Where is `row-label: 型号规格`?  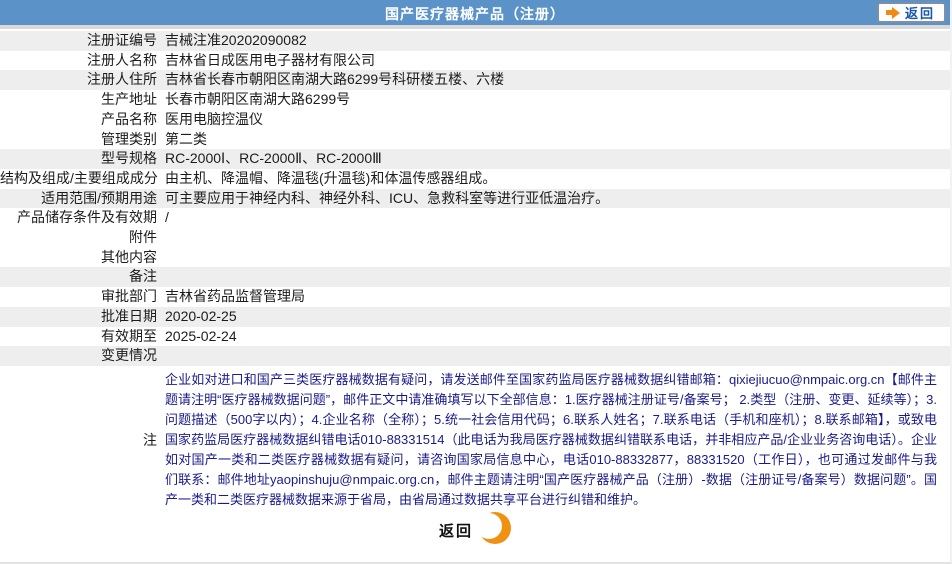 row-label: 型号规格 is located at coordinates (129, 158).